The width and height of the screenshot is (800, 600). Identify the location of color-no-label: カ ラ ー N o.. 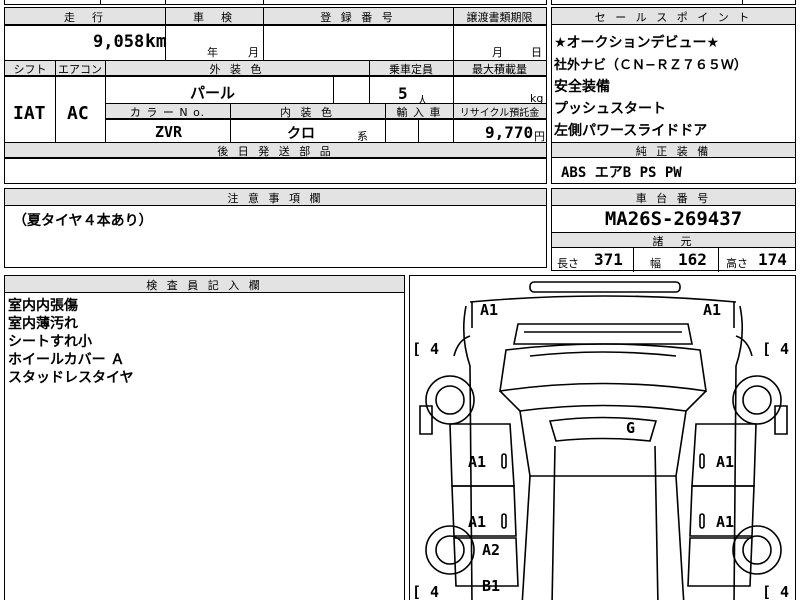
(167, 112).